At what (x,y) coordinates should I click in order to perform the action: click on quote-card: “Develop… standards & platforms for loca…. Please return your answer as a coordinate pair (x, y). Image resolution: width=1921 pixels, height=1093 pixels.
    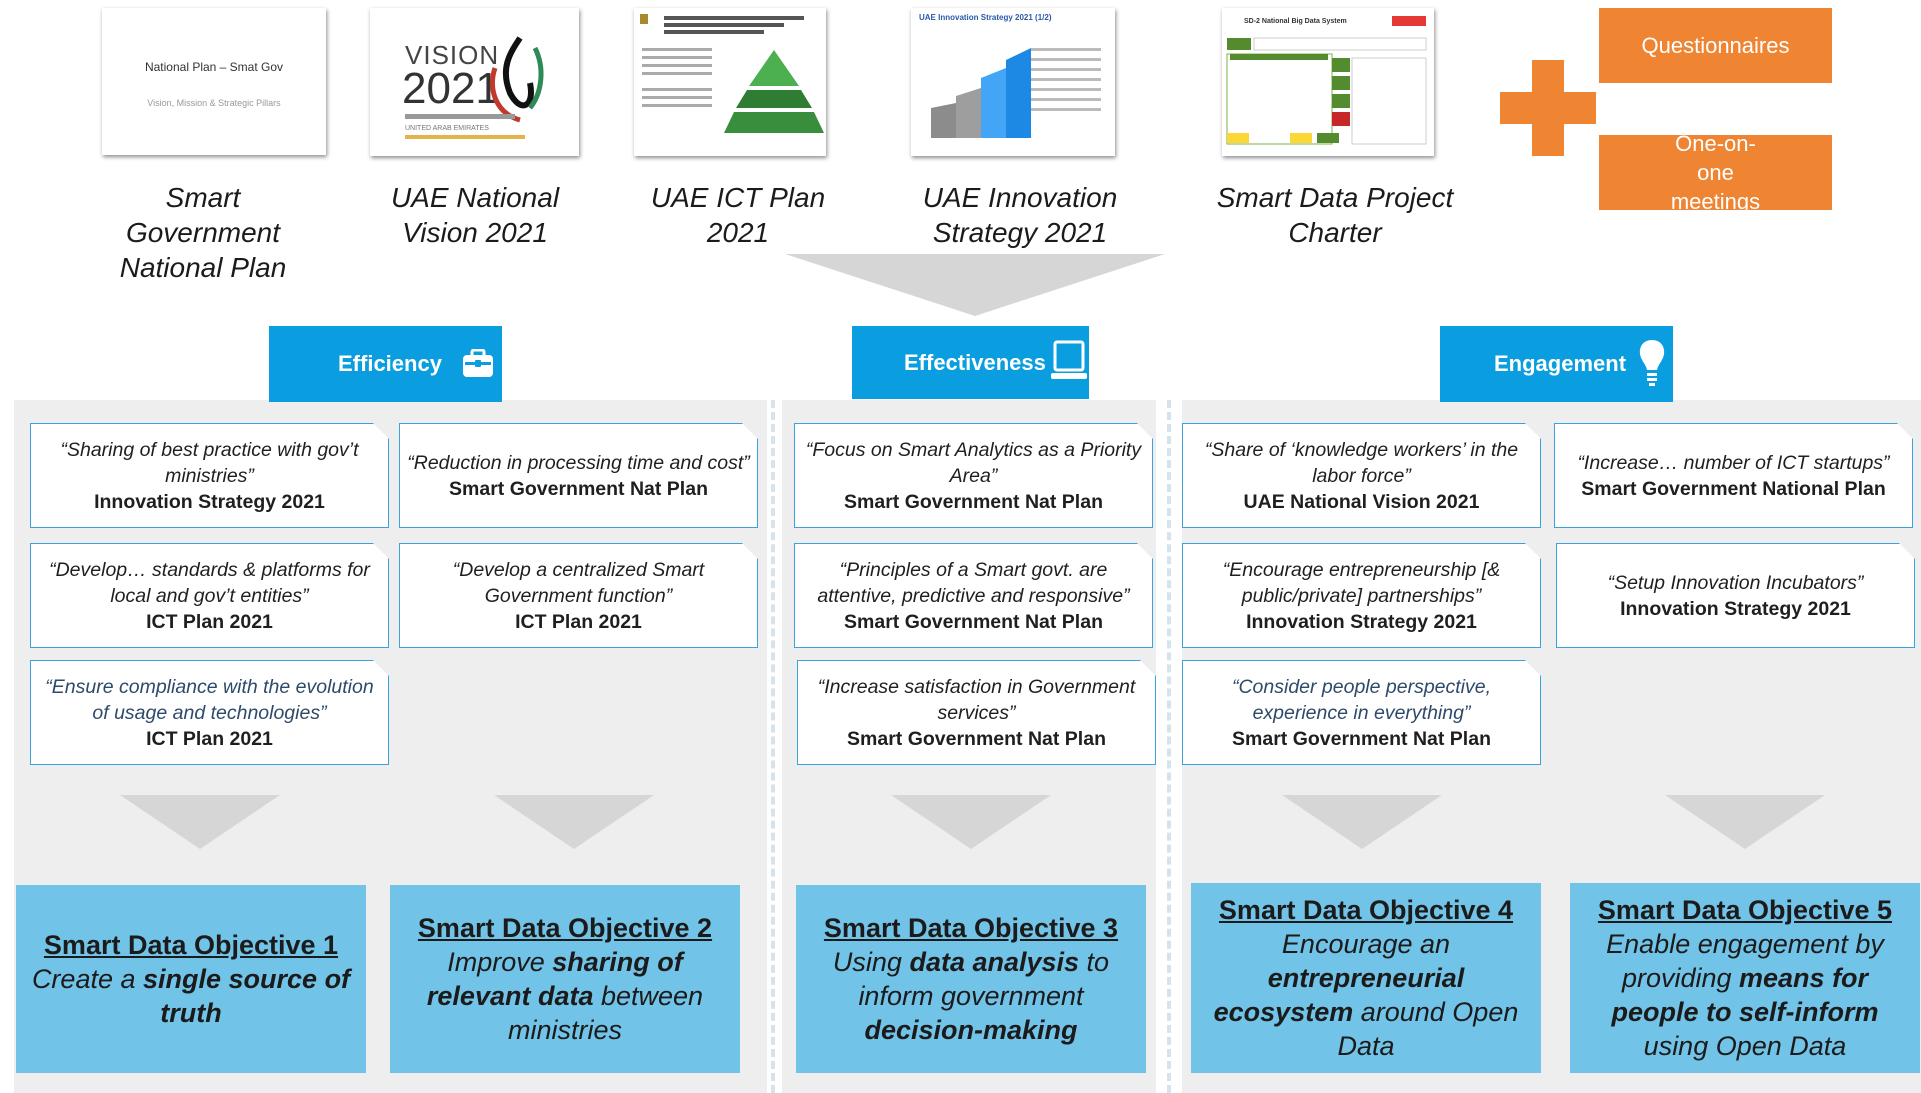
    Looking at the image, I should click on (209, 595).